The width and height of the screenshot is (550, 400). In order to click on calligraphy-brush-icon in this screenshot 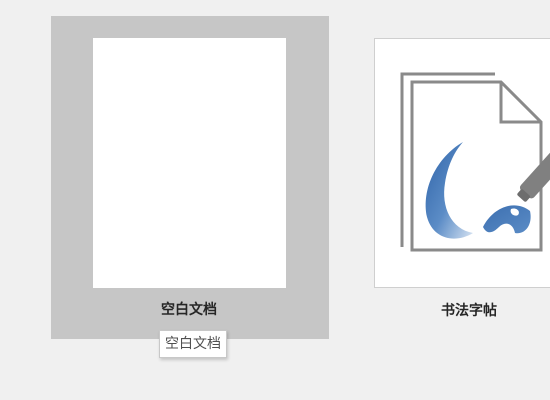, I will do `click(475, 162)`.